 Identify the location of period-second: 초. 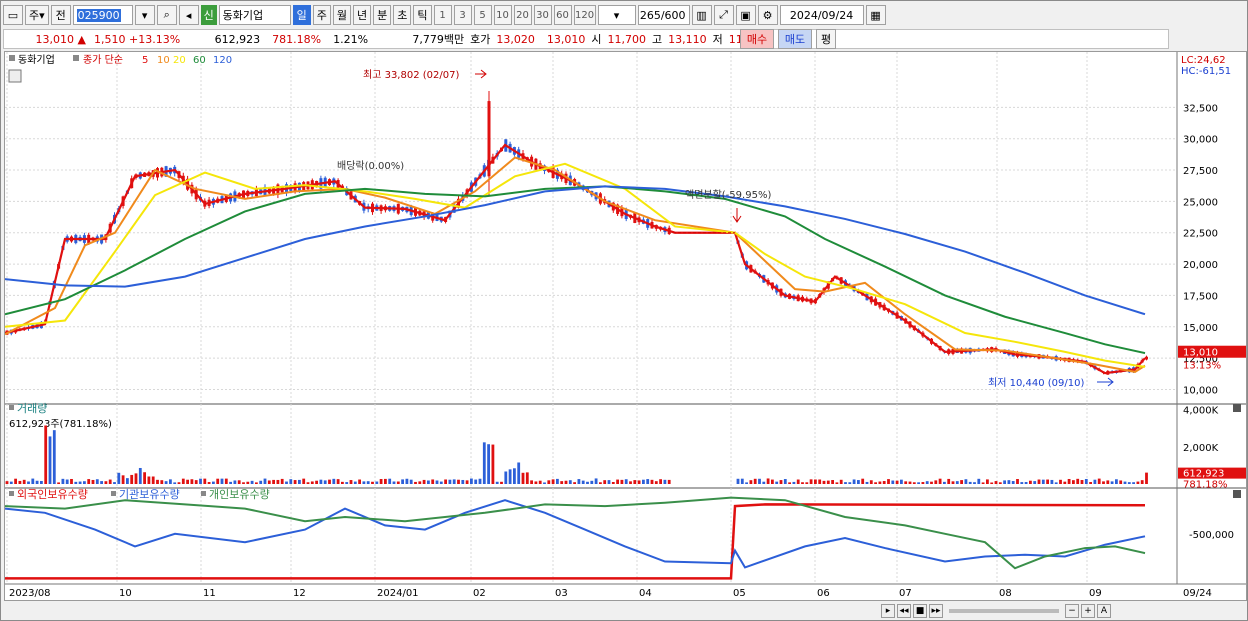
(402, 15).